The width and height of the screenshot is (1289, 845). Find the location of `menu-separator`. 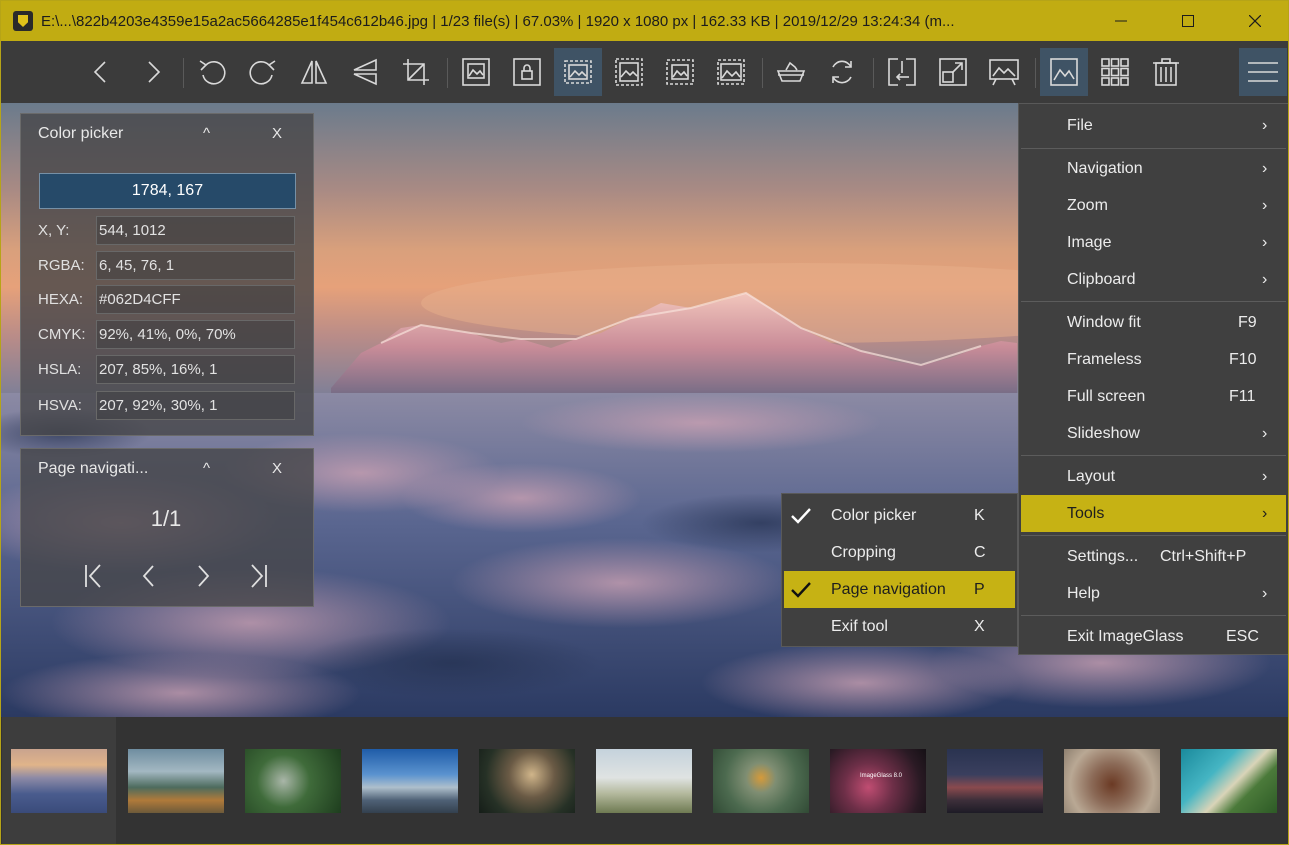

menu-separator is located at coordinates (1153, 615).